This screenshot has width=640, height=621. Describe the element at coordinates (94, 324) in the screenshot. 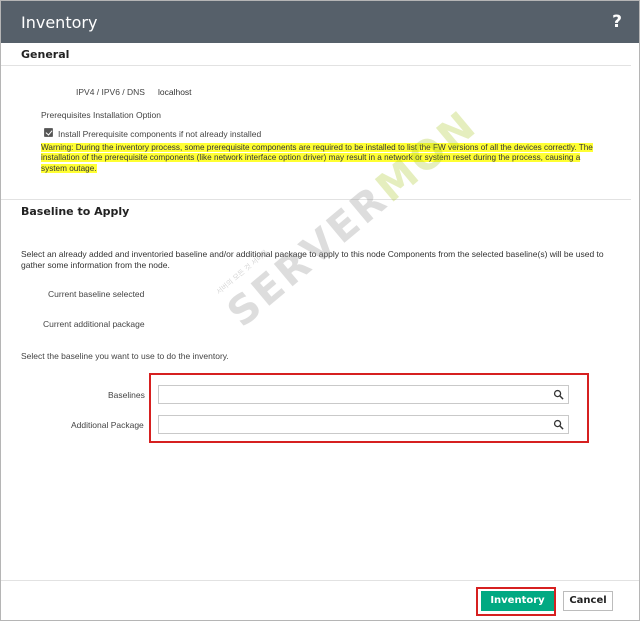

I see `current-package-label: Current additional package` at that location.